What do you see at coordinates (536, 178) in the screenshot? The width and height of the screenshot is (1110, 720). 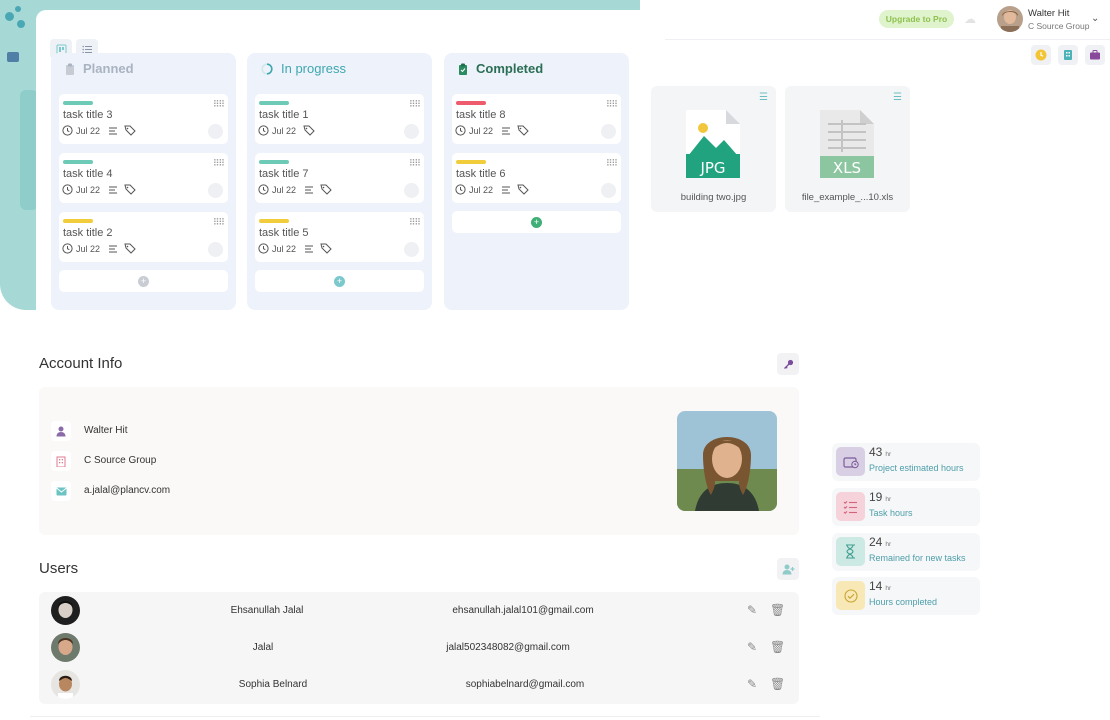 I see `task-card: ⠿⠿ task title 6 Jul 22` at bounding box center [536, 178].